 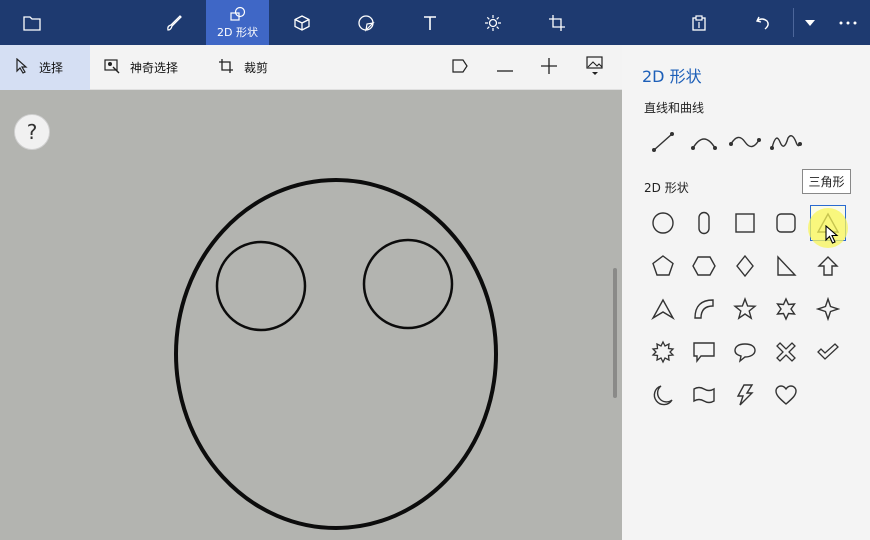 I want to click on wave-shape-button, so click(x=786, y=142).